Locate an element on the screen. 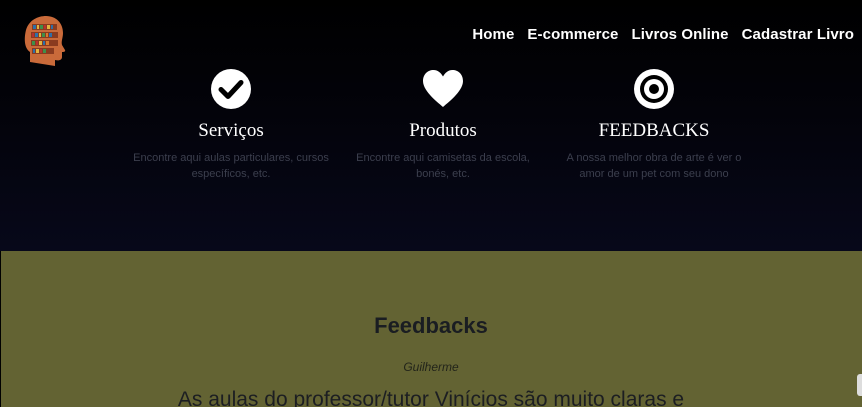  carousel-next-control is located at coordinates (859, 385).